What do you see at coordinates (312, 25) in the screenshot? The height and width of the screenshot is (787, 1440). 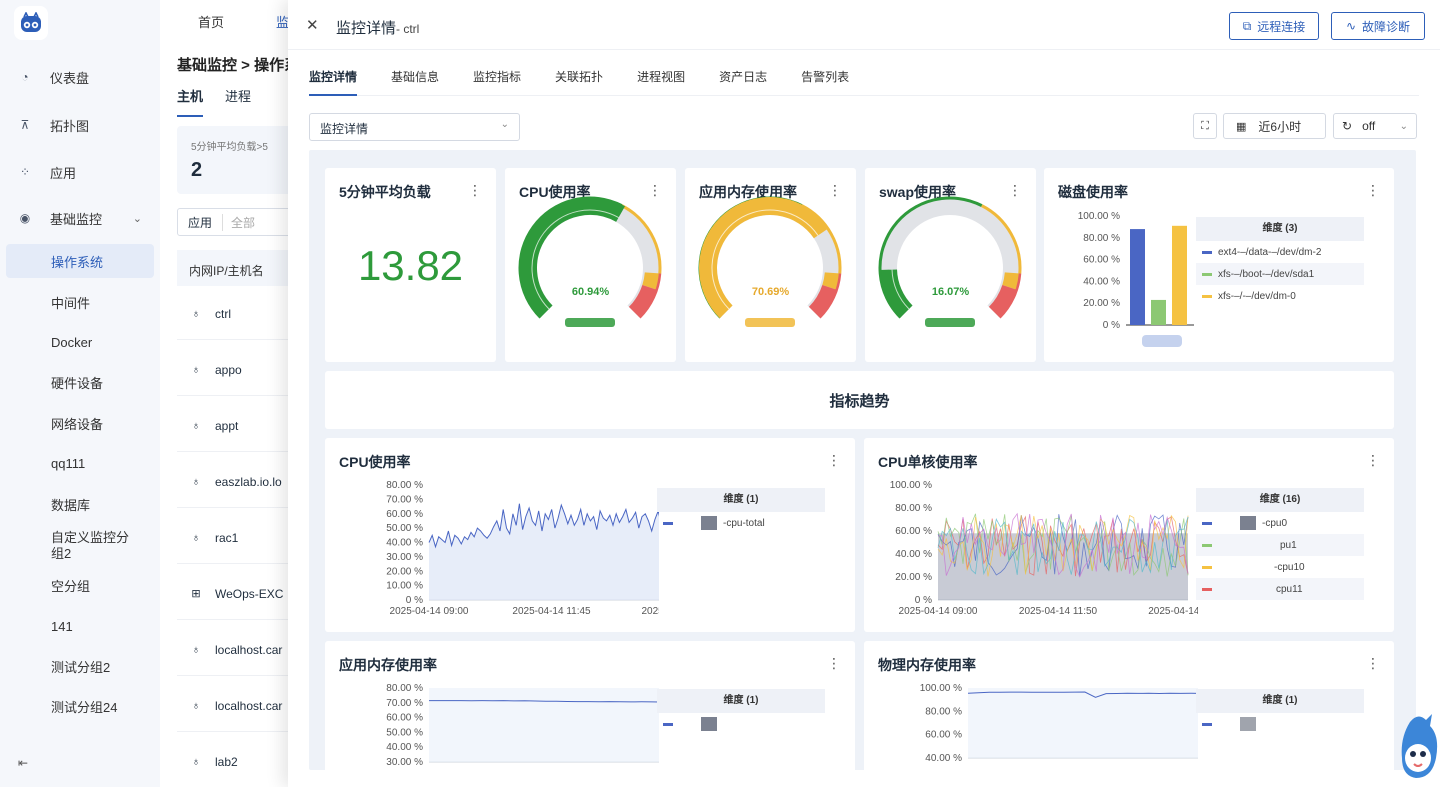 I see `close-icon: ✕` at bounding box center [312, 25].